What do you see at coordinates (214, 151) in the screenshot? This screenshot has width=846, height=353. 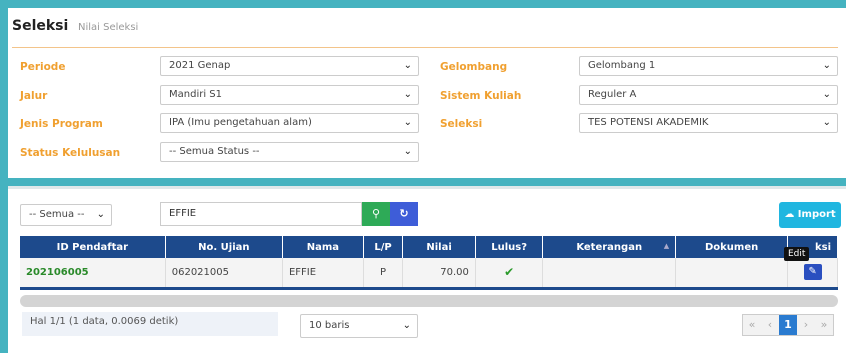 I see `status-kelulusan-value: -- Semua Status --` at bounding box center [214, 151].